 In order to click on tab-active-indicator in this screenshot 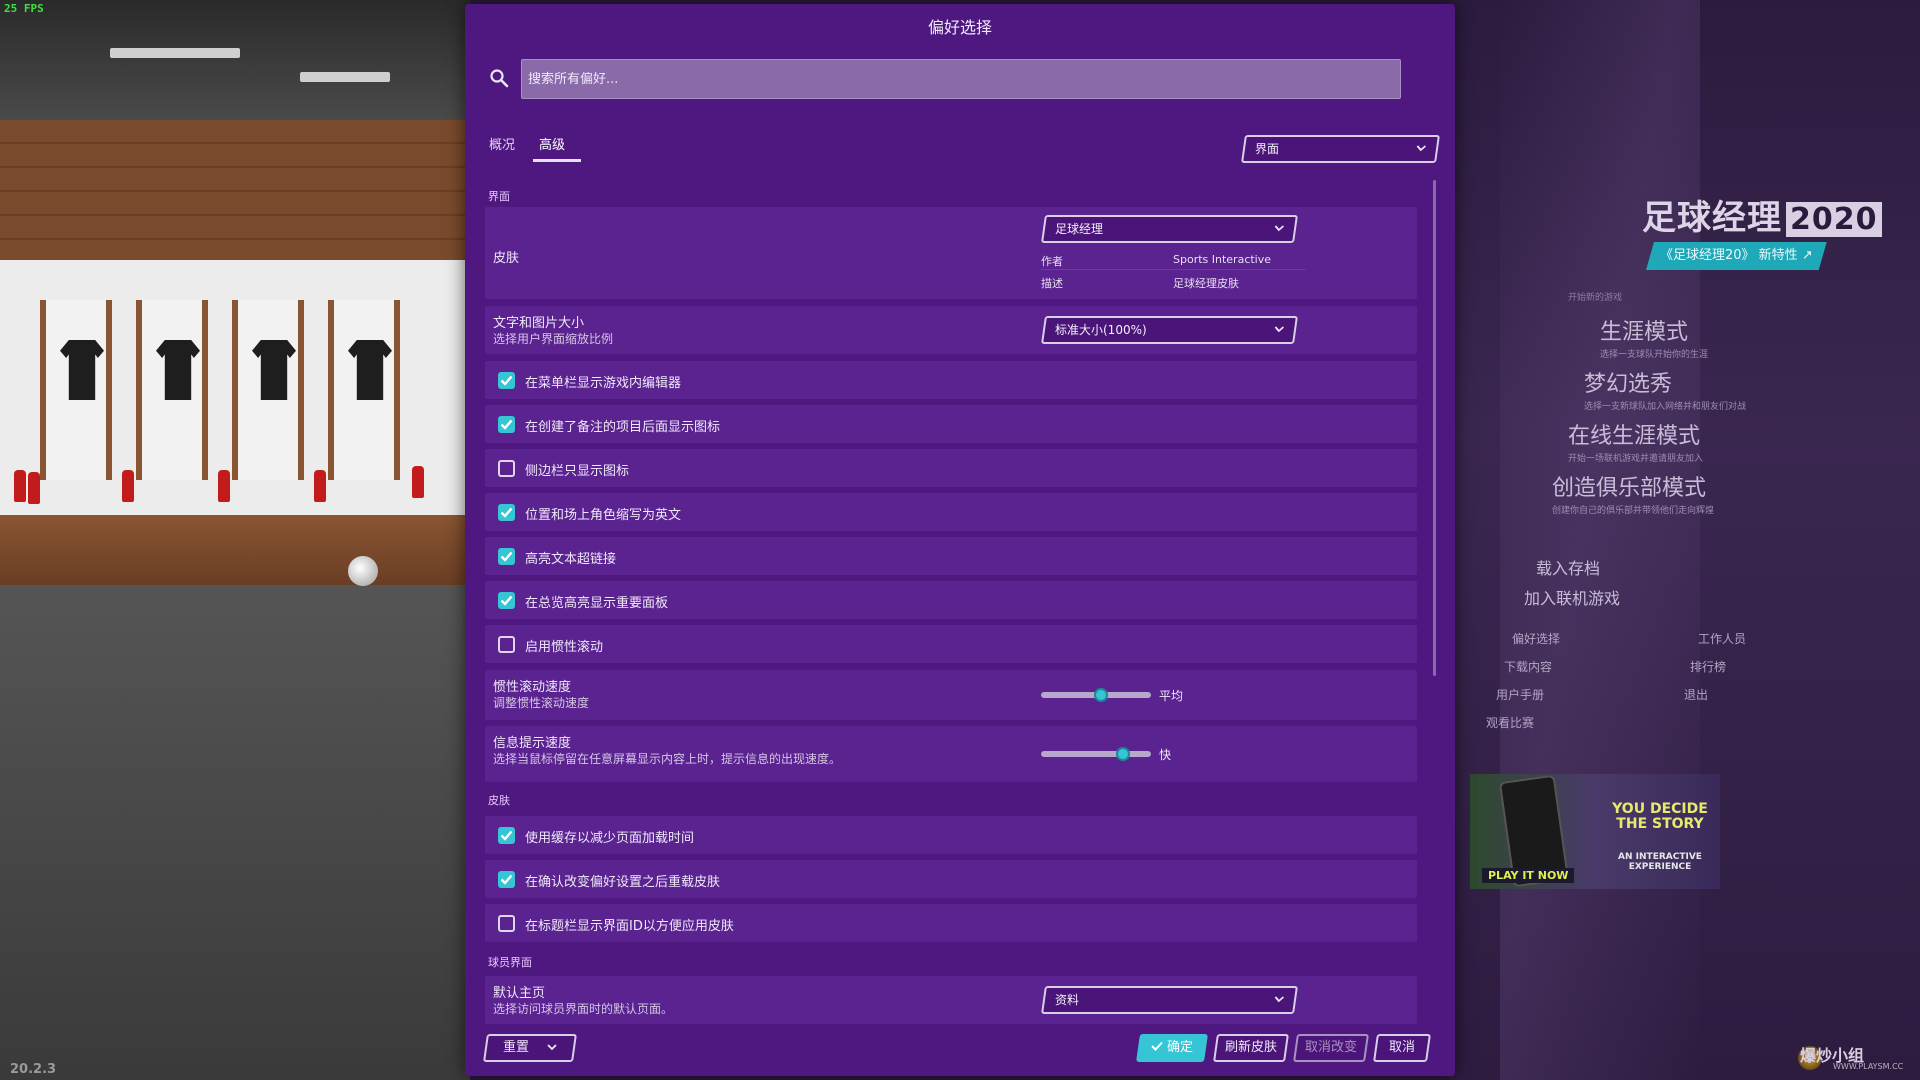, I will do `click(557, 160)`.